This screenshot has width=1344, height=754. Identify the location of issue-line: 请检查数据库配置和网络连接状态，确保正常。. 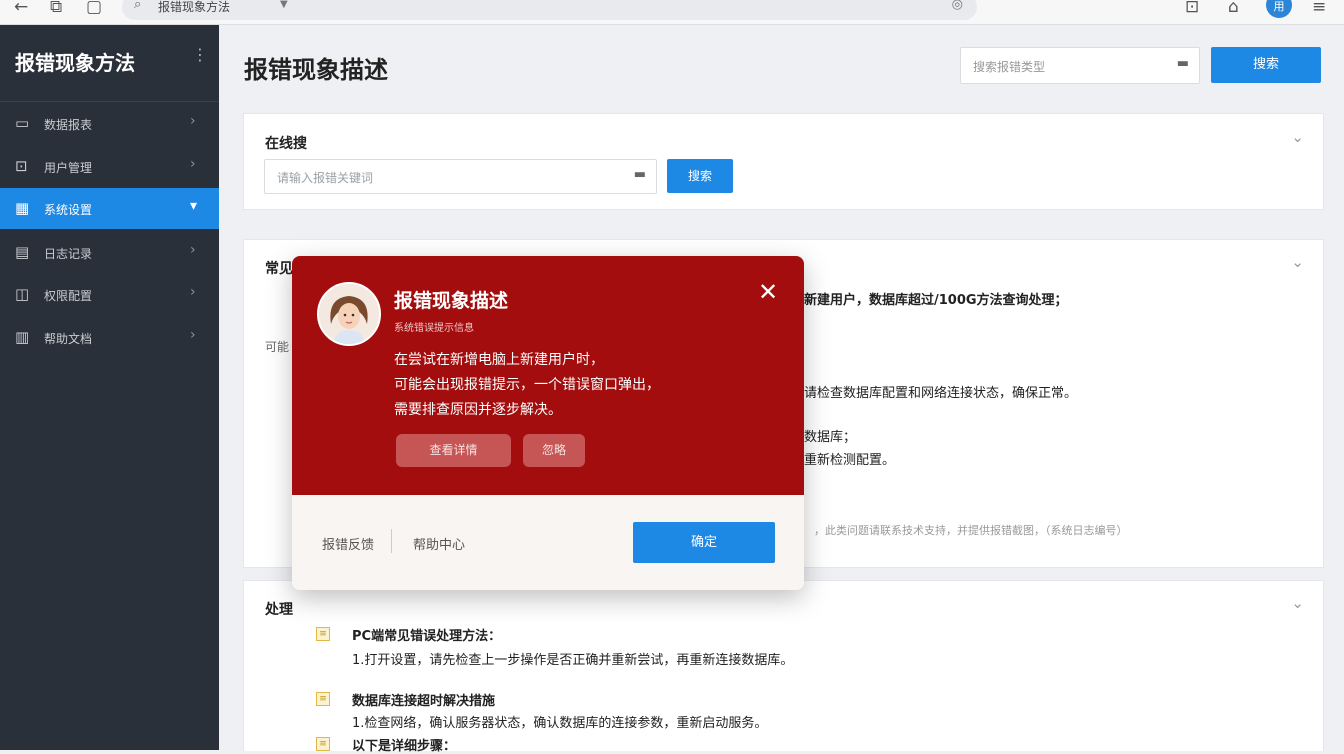
(941, 393).